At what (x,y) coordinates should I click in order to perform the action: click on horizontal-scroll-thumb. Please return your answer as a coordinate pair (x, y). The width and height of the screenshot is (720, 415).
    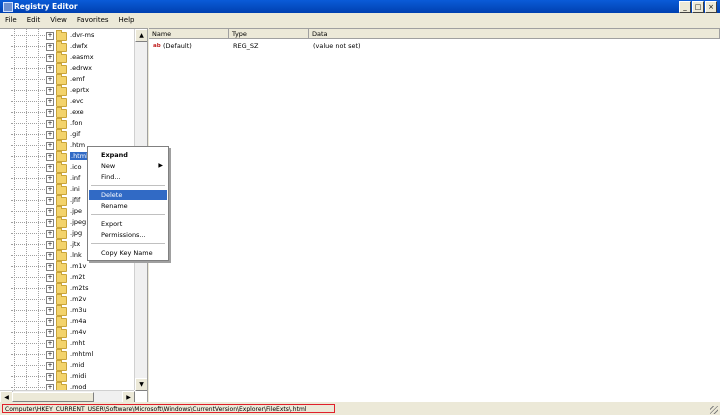
    Looking at the image, I should click on (53, 397).